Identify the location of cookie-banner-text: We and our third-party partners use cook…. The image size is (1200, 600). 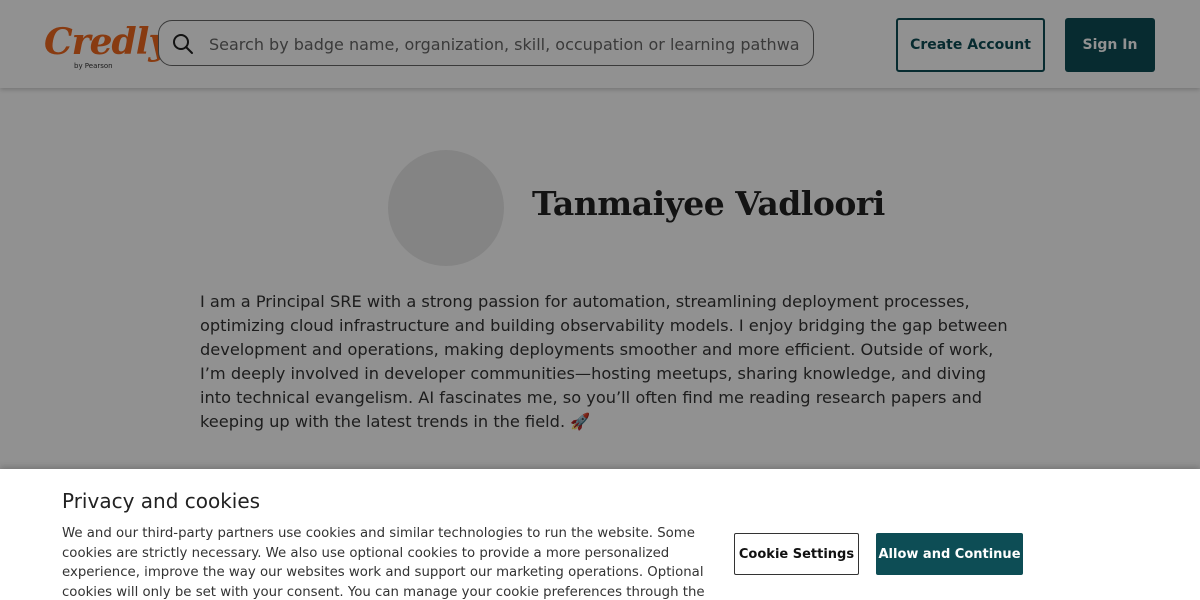
(383, 563).